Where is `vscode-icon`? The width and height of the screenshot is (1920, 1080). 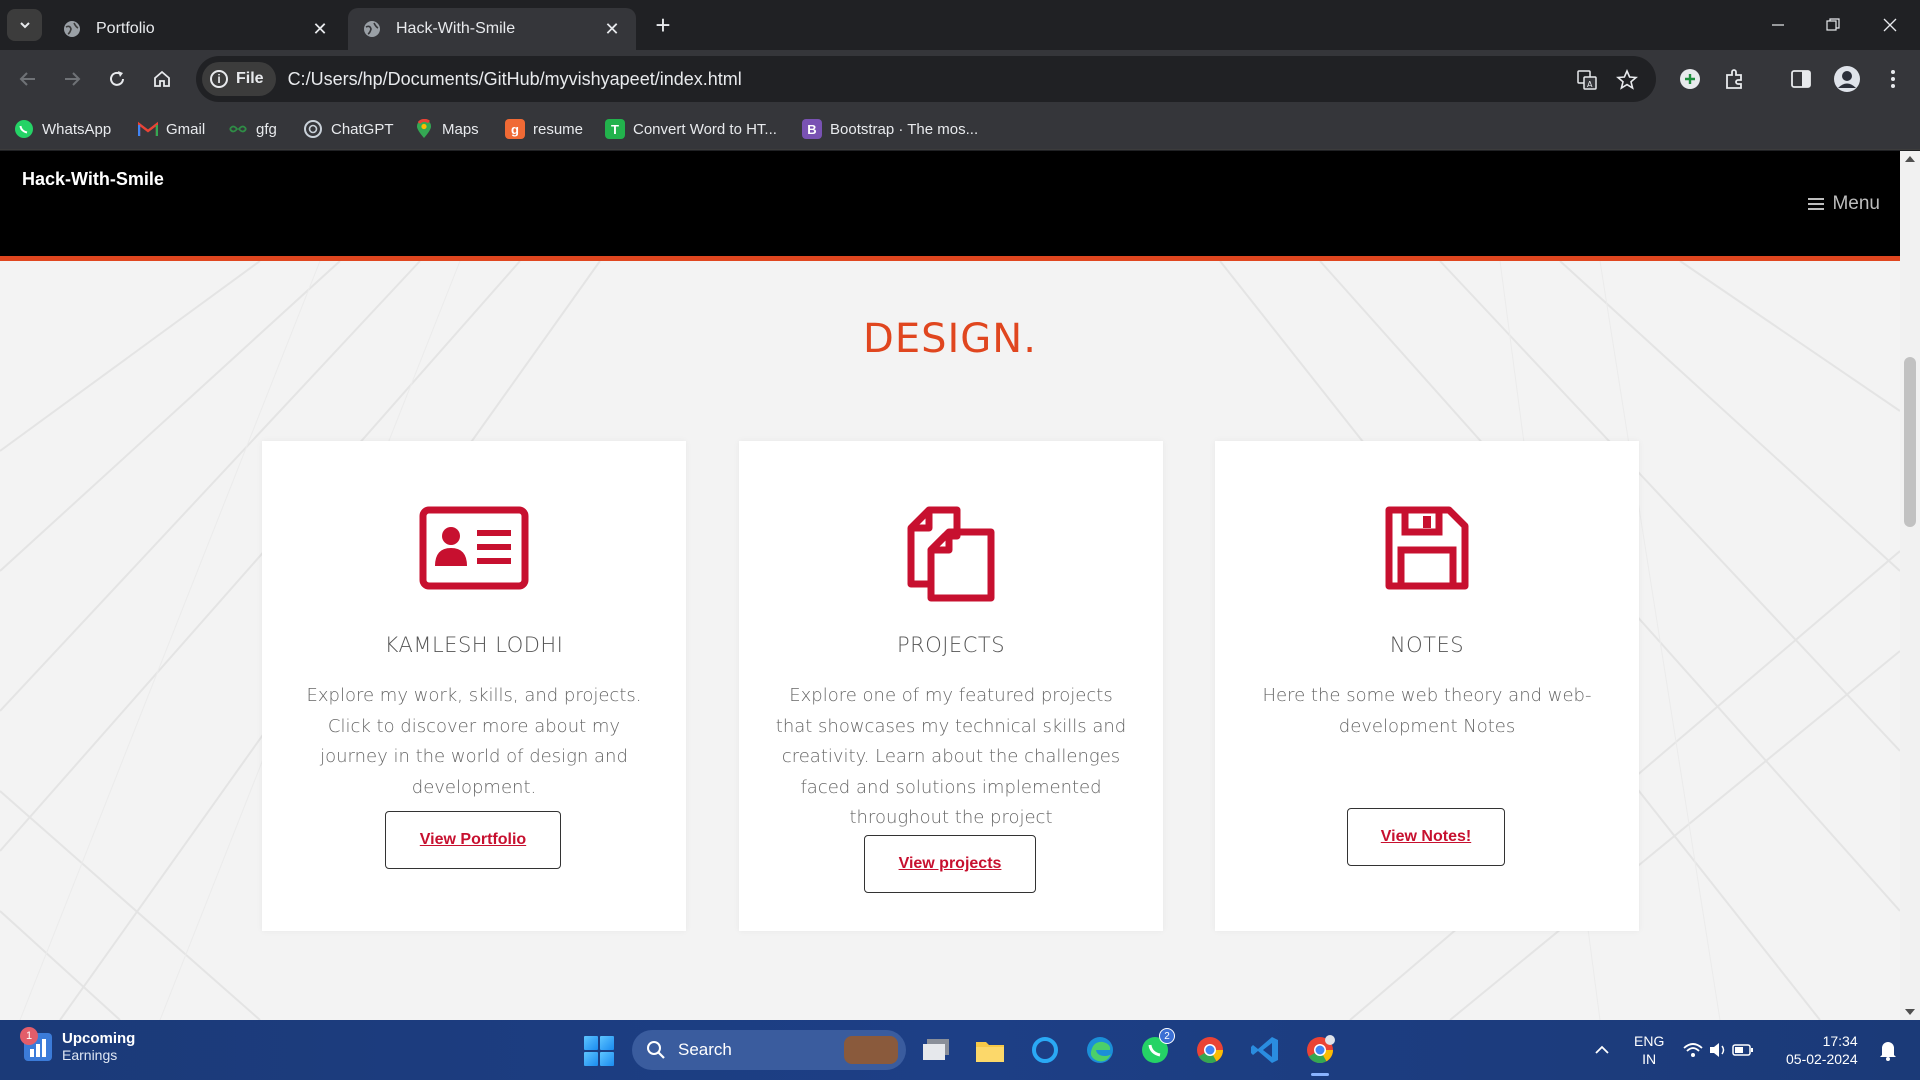 vscode-icon is located at coordinates (1264, 1050).